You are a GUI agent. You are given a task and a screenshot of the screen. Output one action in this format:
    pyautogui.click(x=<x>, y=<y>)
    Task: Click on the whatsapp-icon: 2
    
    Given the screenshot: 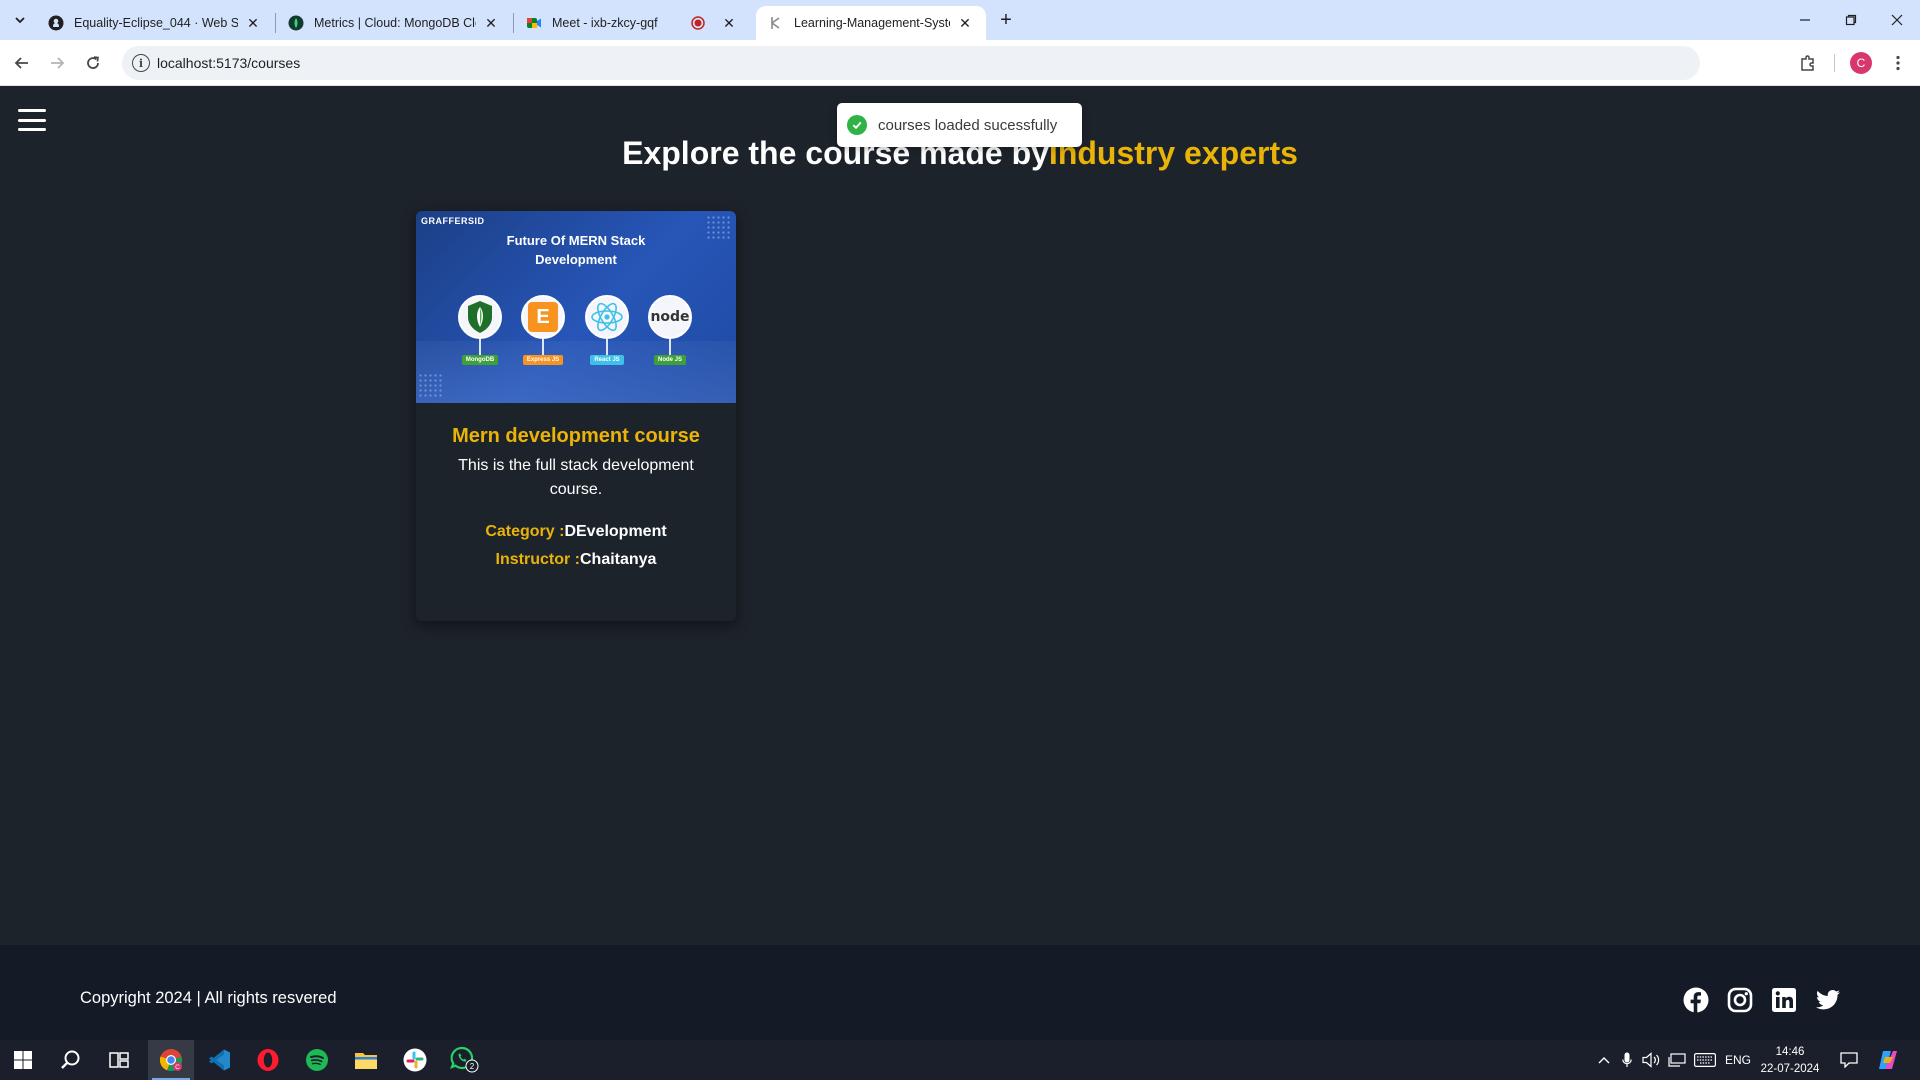 What is the action you would take?
    pyautogui.click(x=465, y=1060)
    